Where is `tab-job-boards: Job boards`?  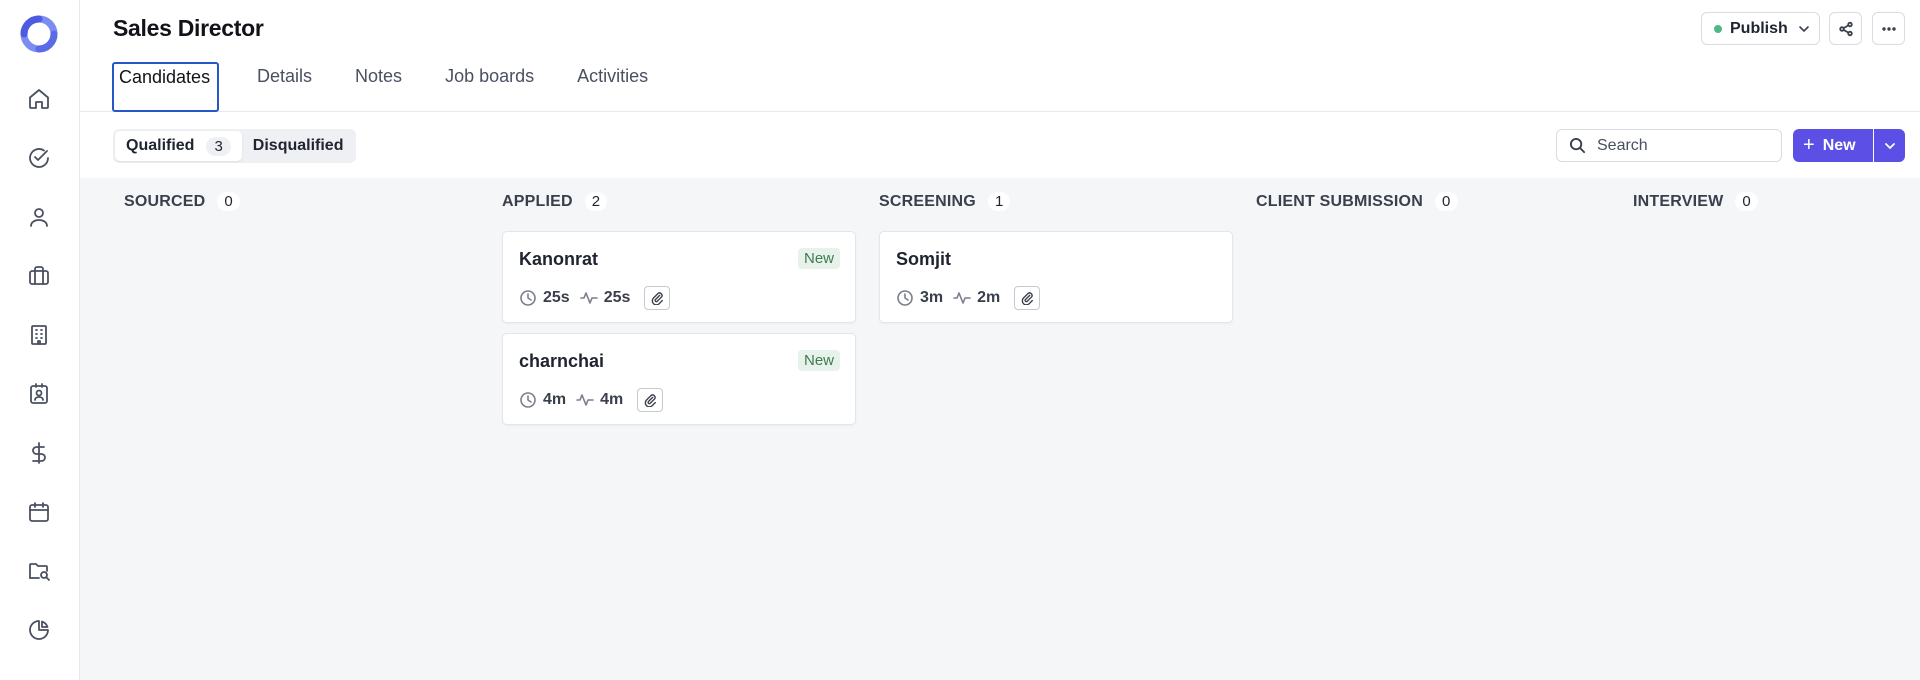
tab-job-boards: Job boards is located at coordinates (489, 87).